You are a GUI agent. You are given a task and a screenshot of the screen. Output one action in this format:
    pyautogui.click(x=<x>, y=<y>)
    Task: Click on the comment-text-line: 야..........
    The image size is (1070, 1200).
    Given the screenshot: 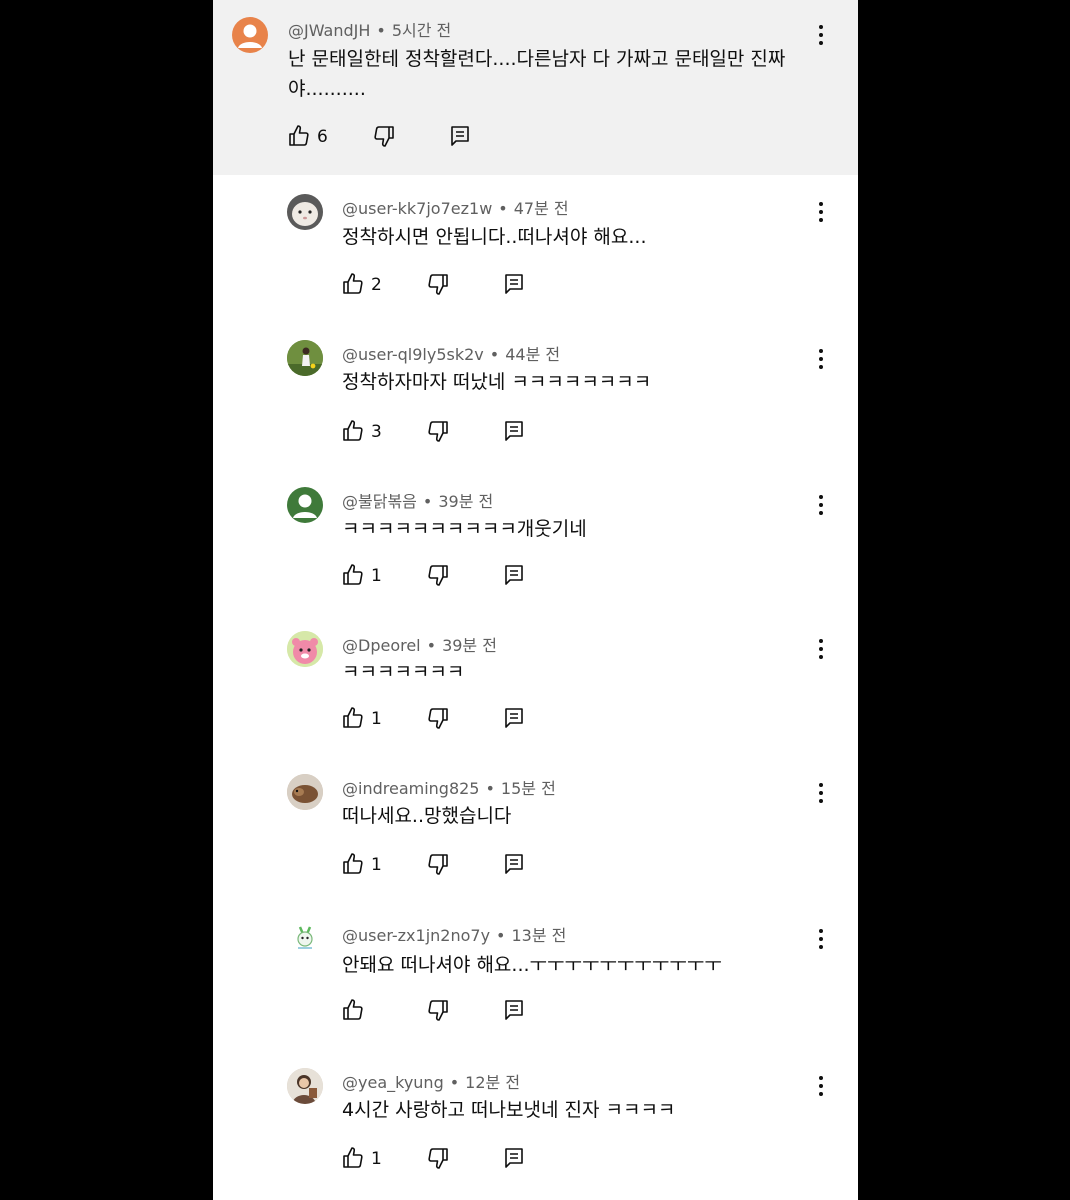 What is the action you would take?
    pyautogui.click(x=327, y=89)
    